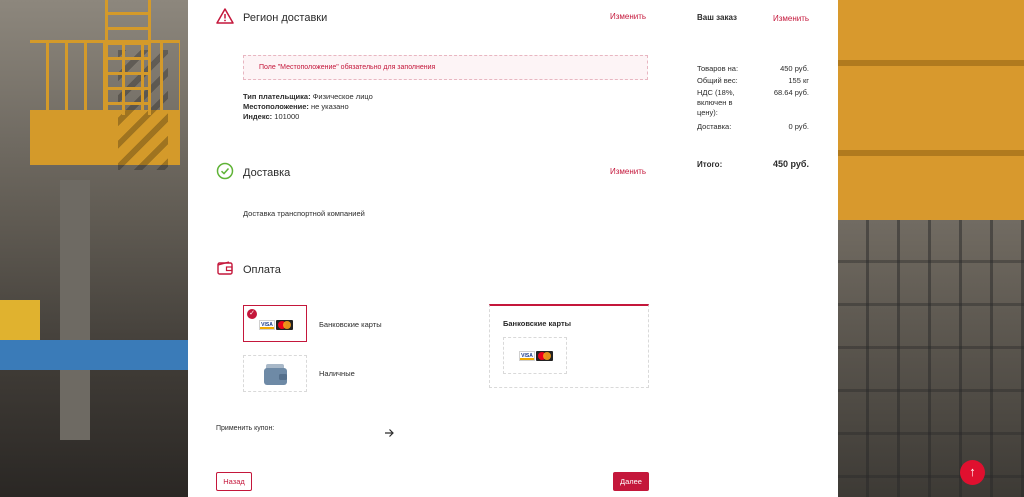 The width and height of the screenshot is (1024, 497). Describe the element at coordinates (276, 106) in the screenshot. I see `location-label: Местоположение:` at that location.